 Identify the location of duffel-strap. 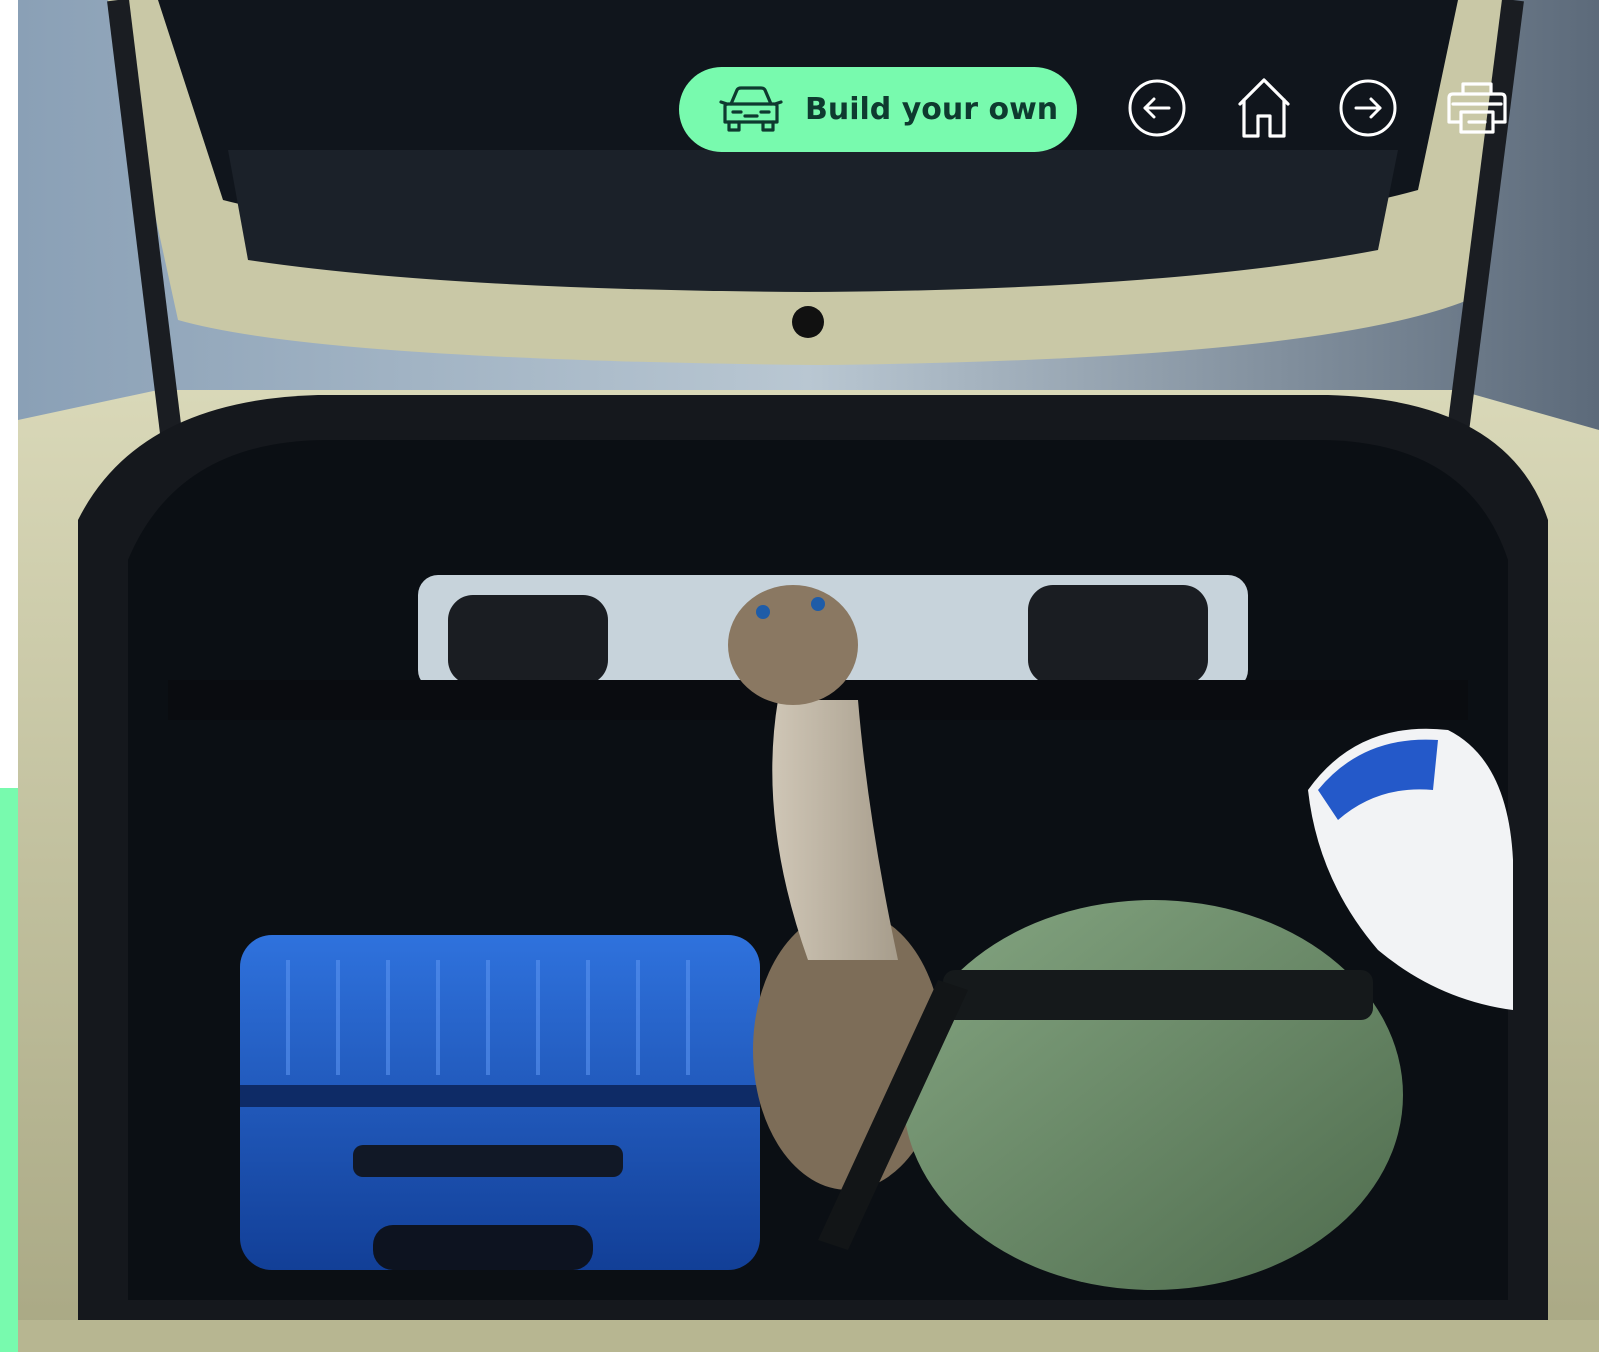
(1158, 995).